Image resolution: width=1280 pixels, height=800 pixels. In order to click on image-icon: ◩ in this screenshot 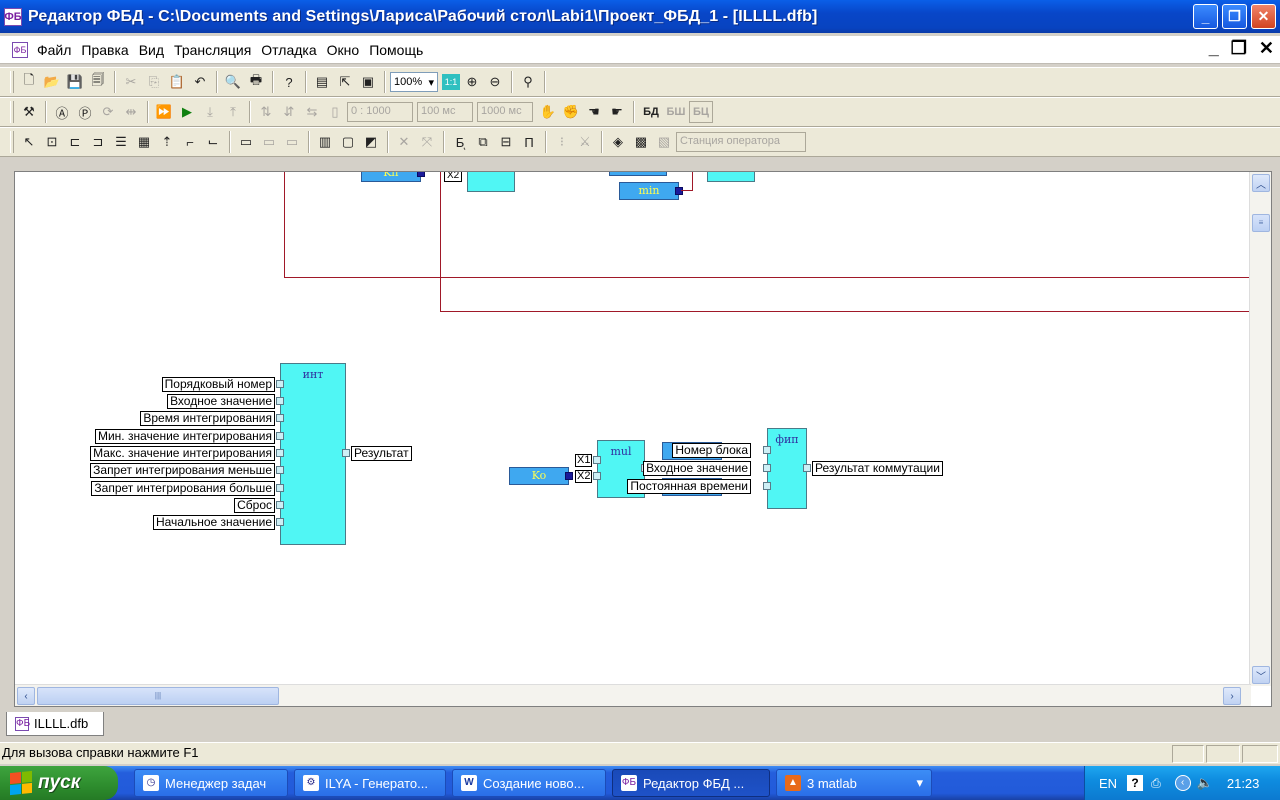, I will do `click(371, 142)`.